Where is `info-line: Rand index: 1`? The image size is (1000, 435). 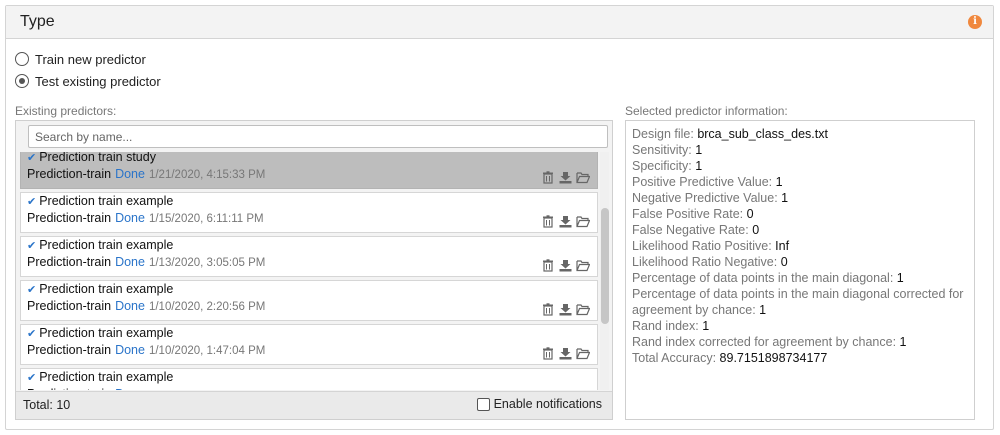
info-line: Rand index: 1 is located at coordinates (800, 326).